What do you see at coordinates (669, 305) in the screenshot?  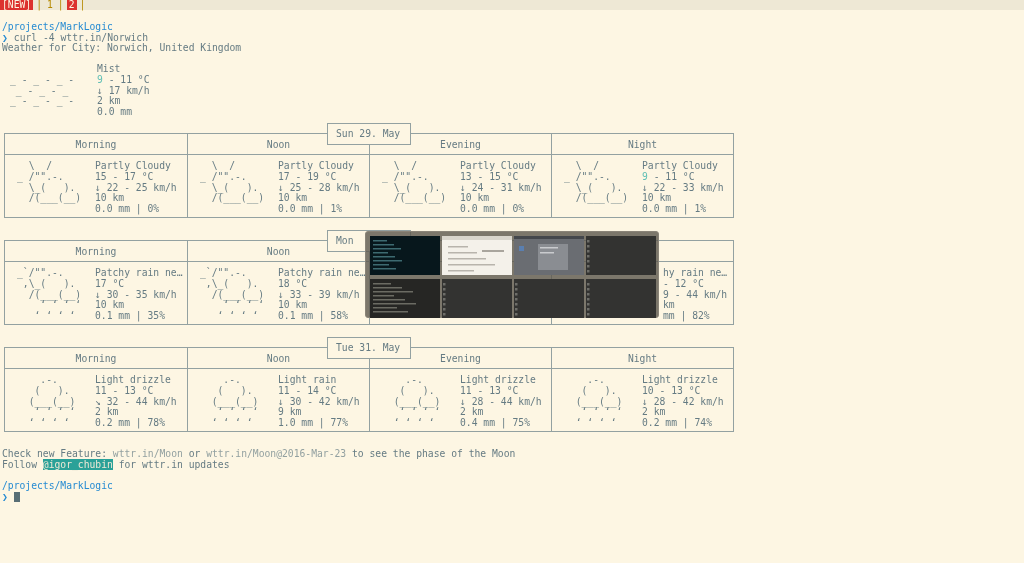 I see `visibility-text: km` at bounding box center [669, 305].